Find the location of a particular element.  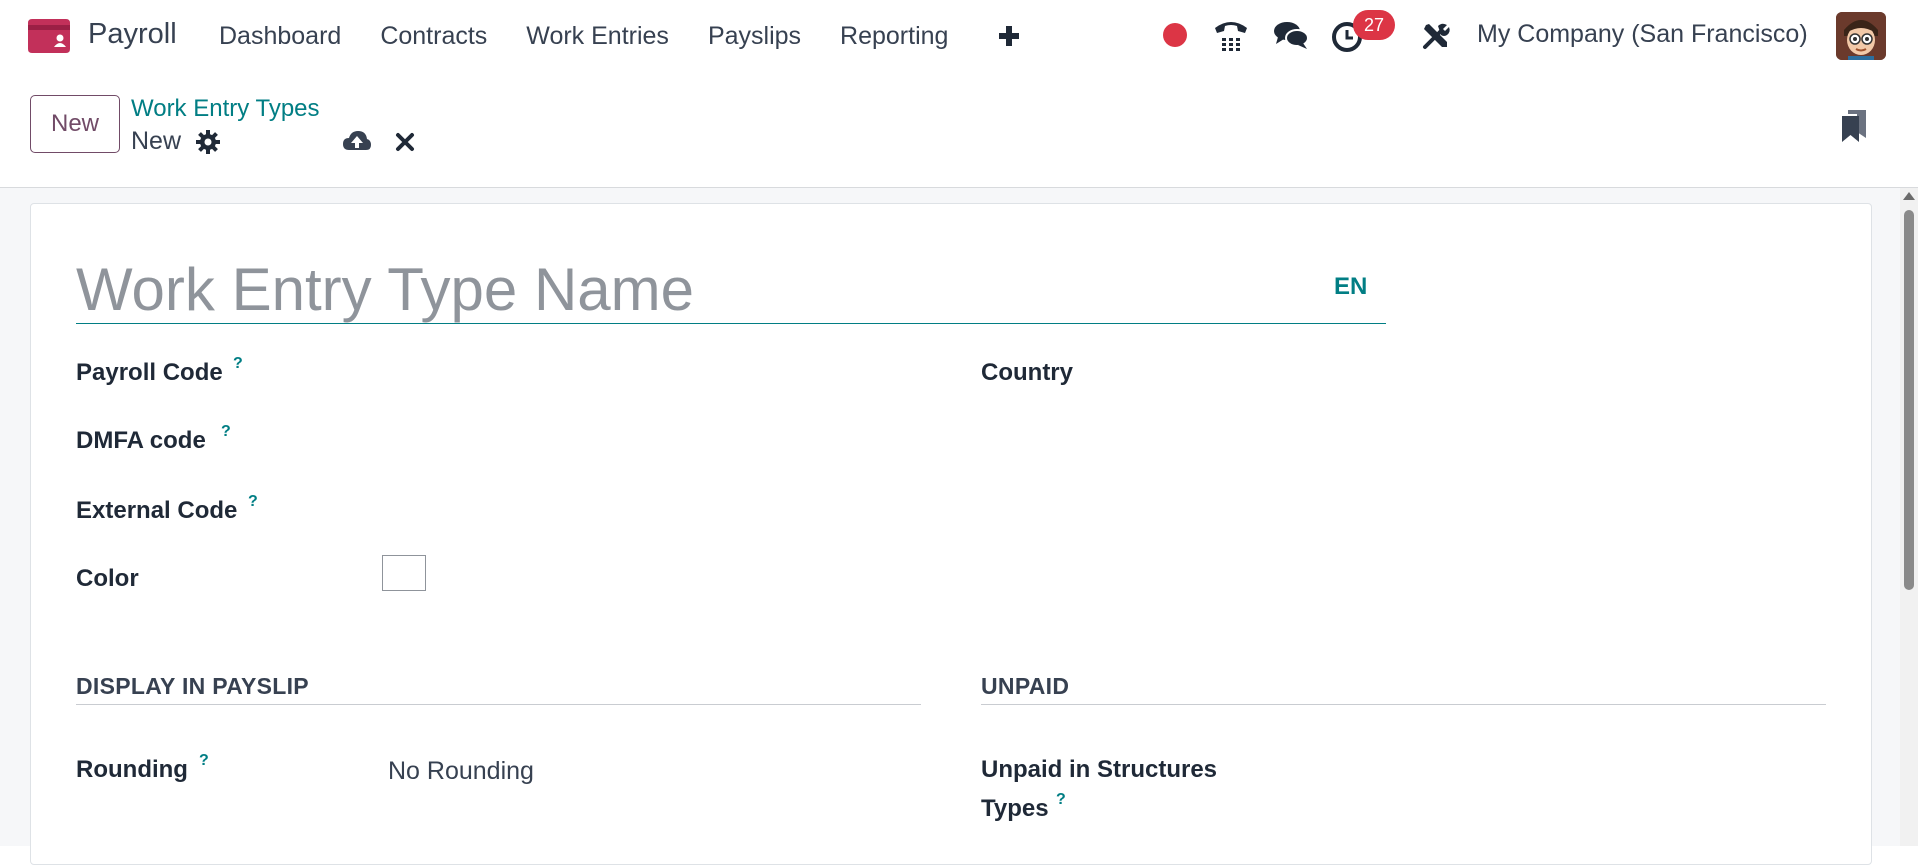

breadcrumb-work-entry-types: Work Entry Types is located at coordinates (225, 109).